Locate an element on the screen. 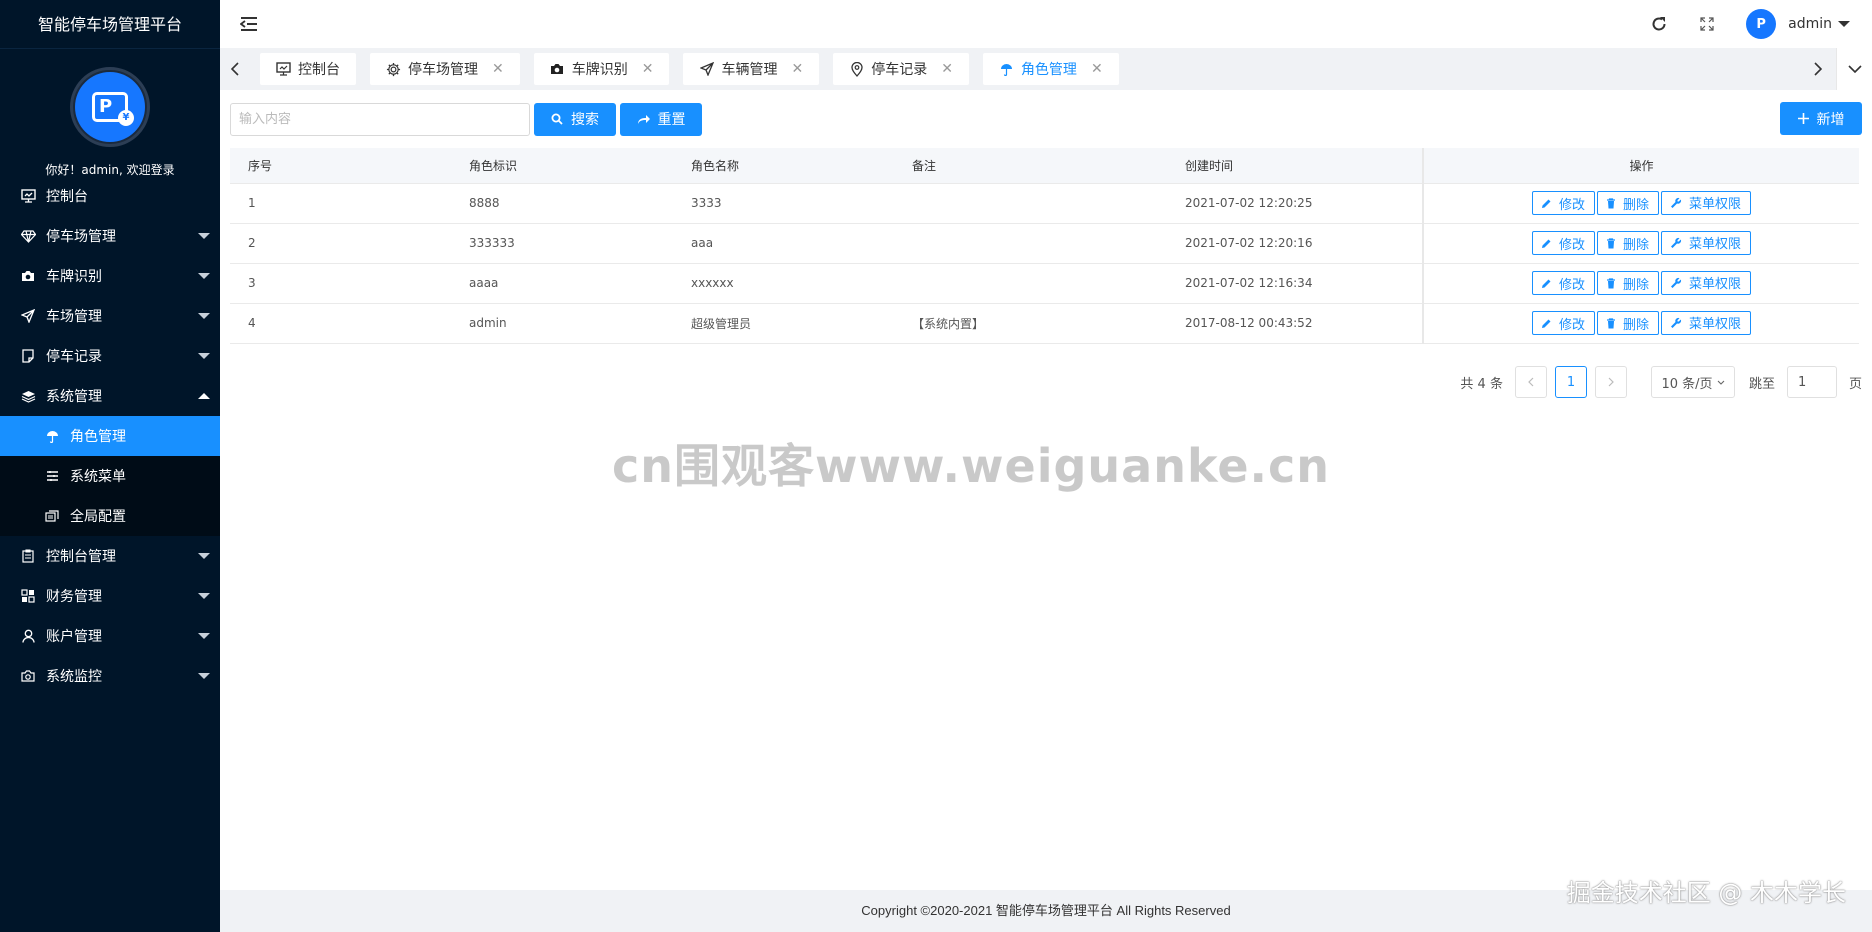 This screenshot has height=932, width=1872. tab-label: 车辆管理 is located at coordinates (749, 70).